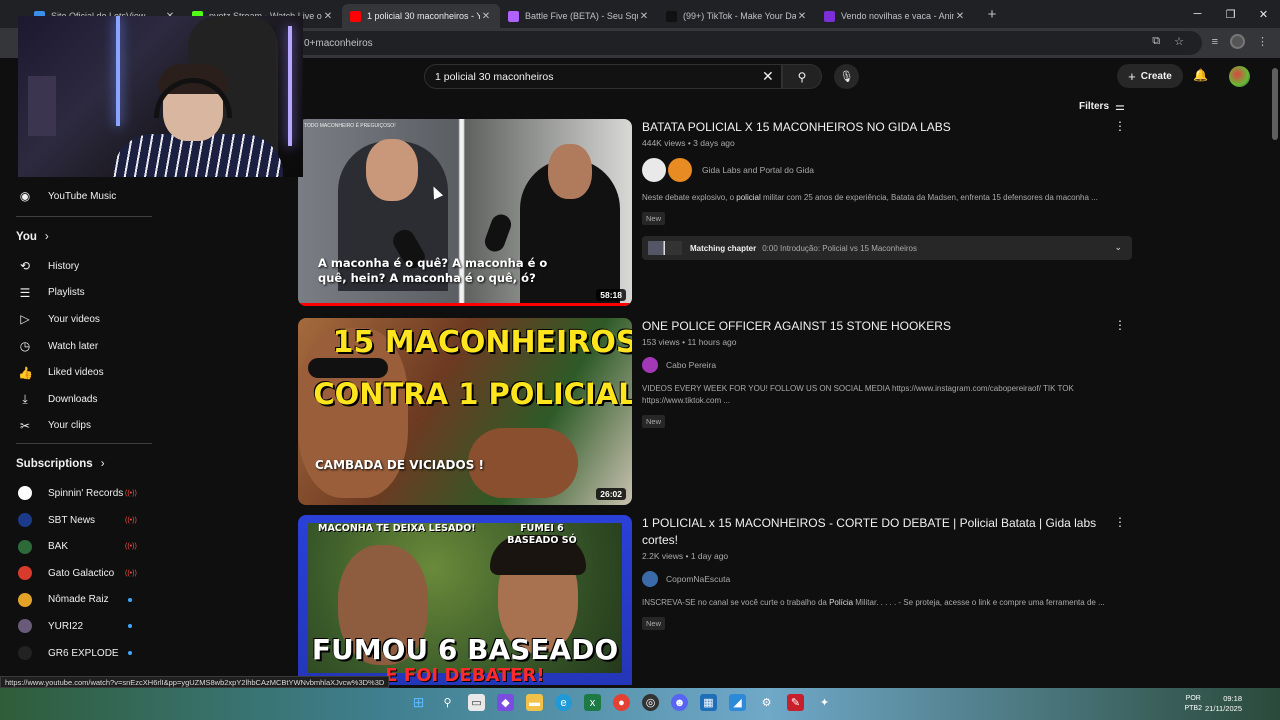 The image size is (1280, 720). Describe the element at coordinates (897, 16) in the screenshot. I see `tab-title: Vendo novilhas e vaca - Anima` at that location.